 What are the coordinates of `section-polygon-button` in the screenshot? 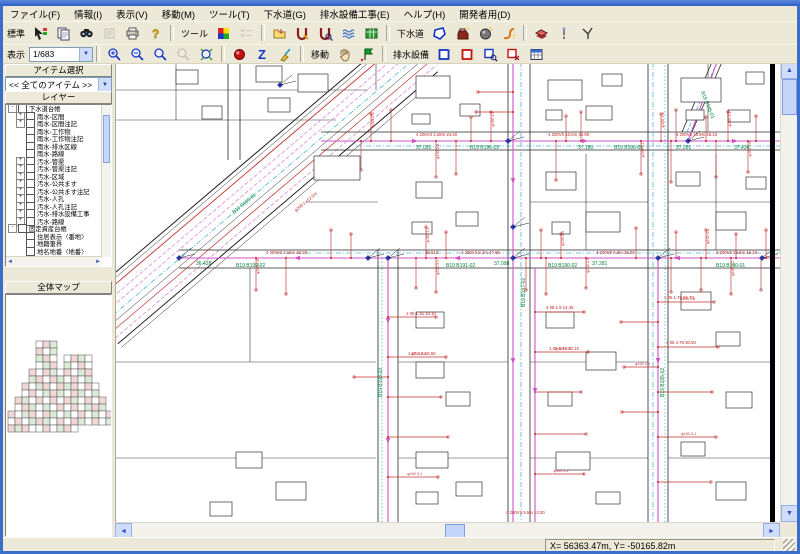 It's located at (439, 33).